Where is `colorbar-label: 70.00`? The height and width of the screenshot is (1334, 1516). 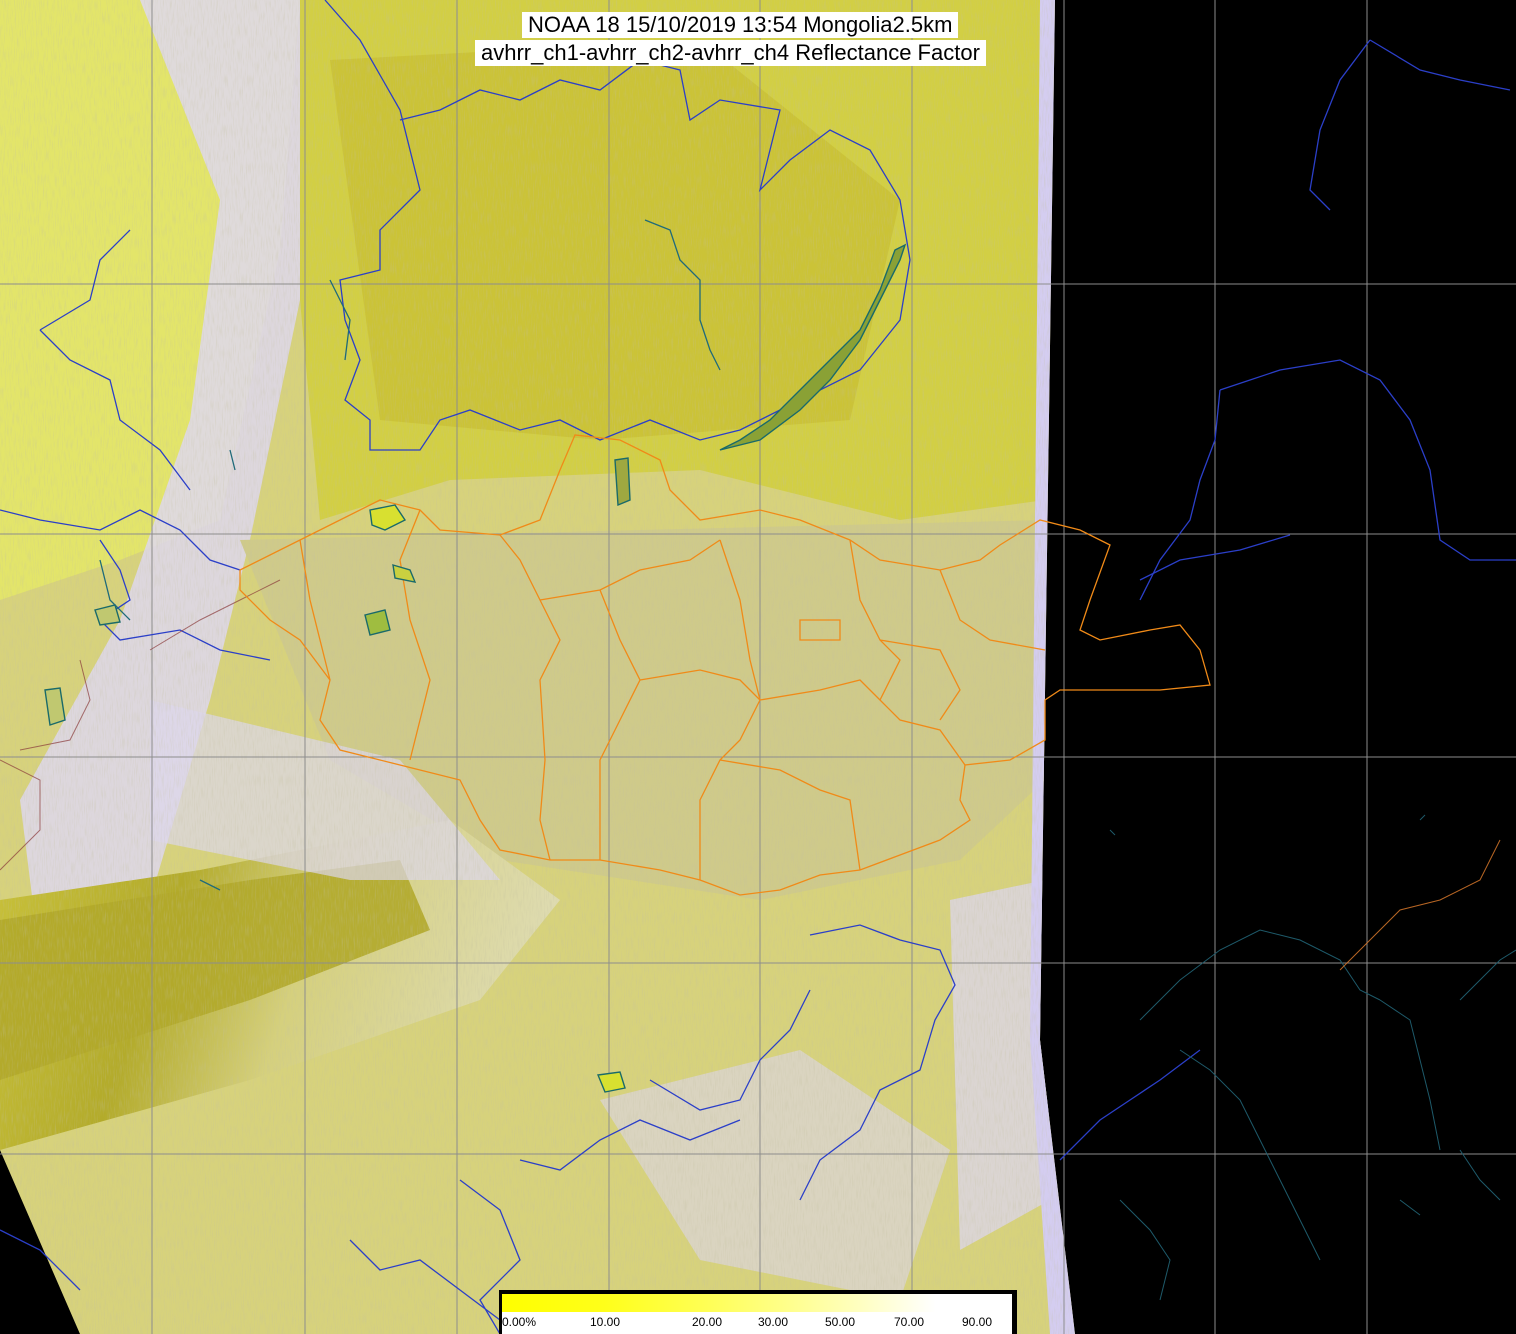
colorbar-label: 70.00 is located at coordinates (909, 1322).